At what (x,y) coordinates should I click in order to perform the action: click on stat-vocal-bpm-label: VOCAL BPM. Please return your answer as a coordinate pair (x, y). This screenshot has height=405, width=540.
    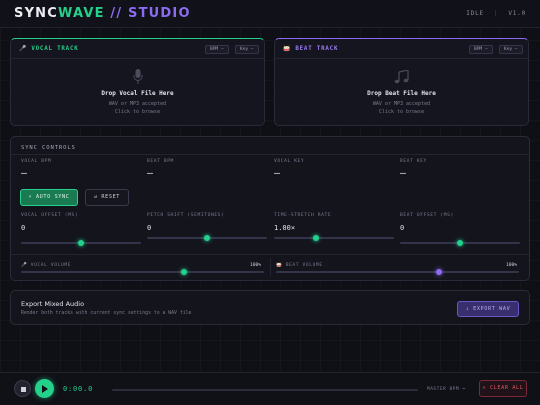
    Looking at the image, I should click on (36, 161).